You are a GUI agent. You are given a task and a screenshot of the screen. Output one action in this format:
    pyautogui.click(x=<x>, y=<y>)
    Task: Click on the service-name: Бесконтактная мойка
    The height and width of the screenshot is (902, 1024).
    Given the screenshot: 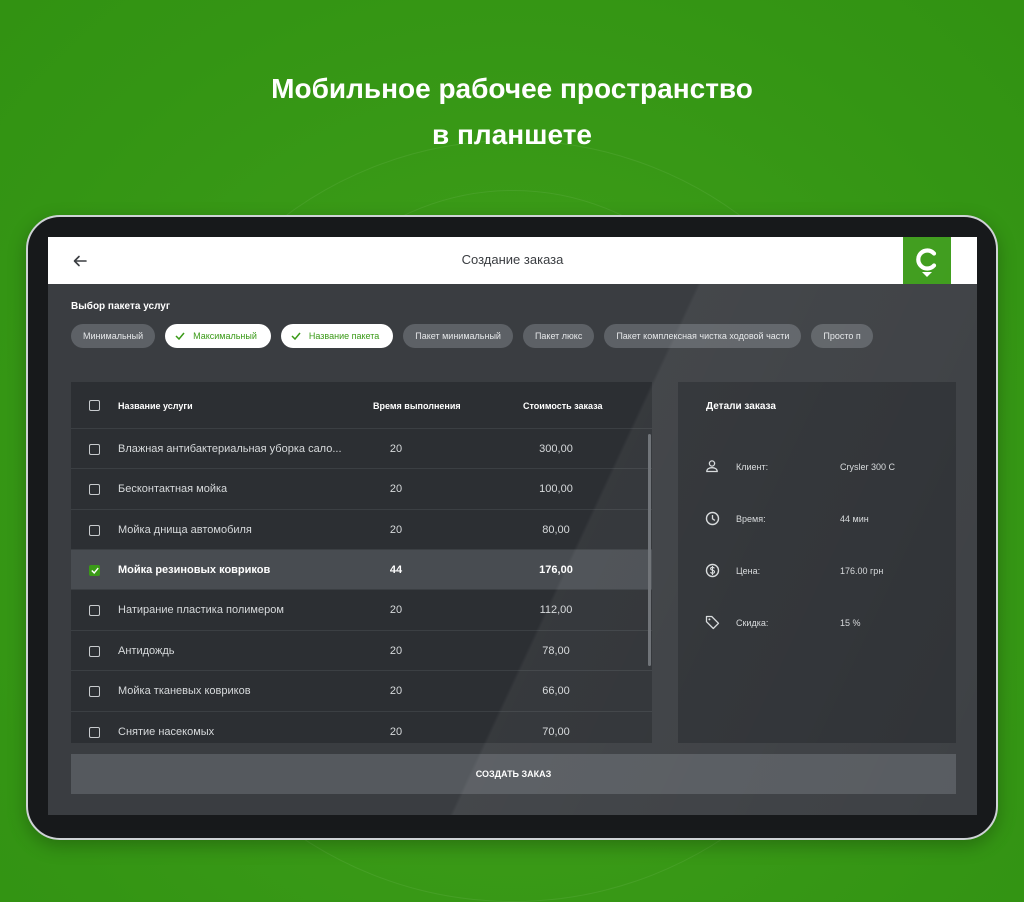 What is the action you would take?
    pyautogui.click(x=173, y=489)
    